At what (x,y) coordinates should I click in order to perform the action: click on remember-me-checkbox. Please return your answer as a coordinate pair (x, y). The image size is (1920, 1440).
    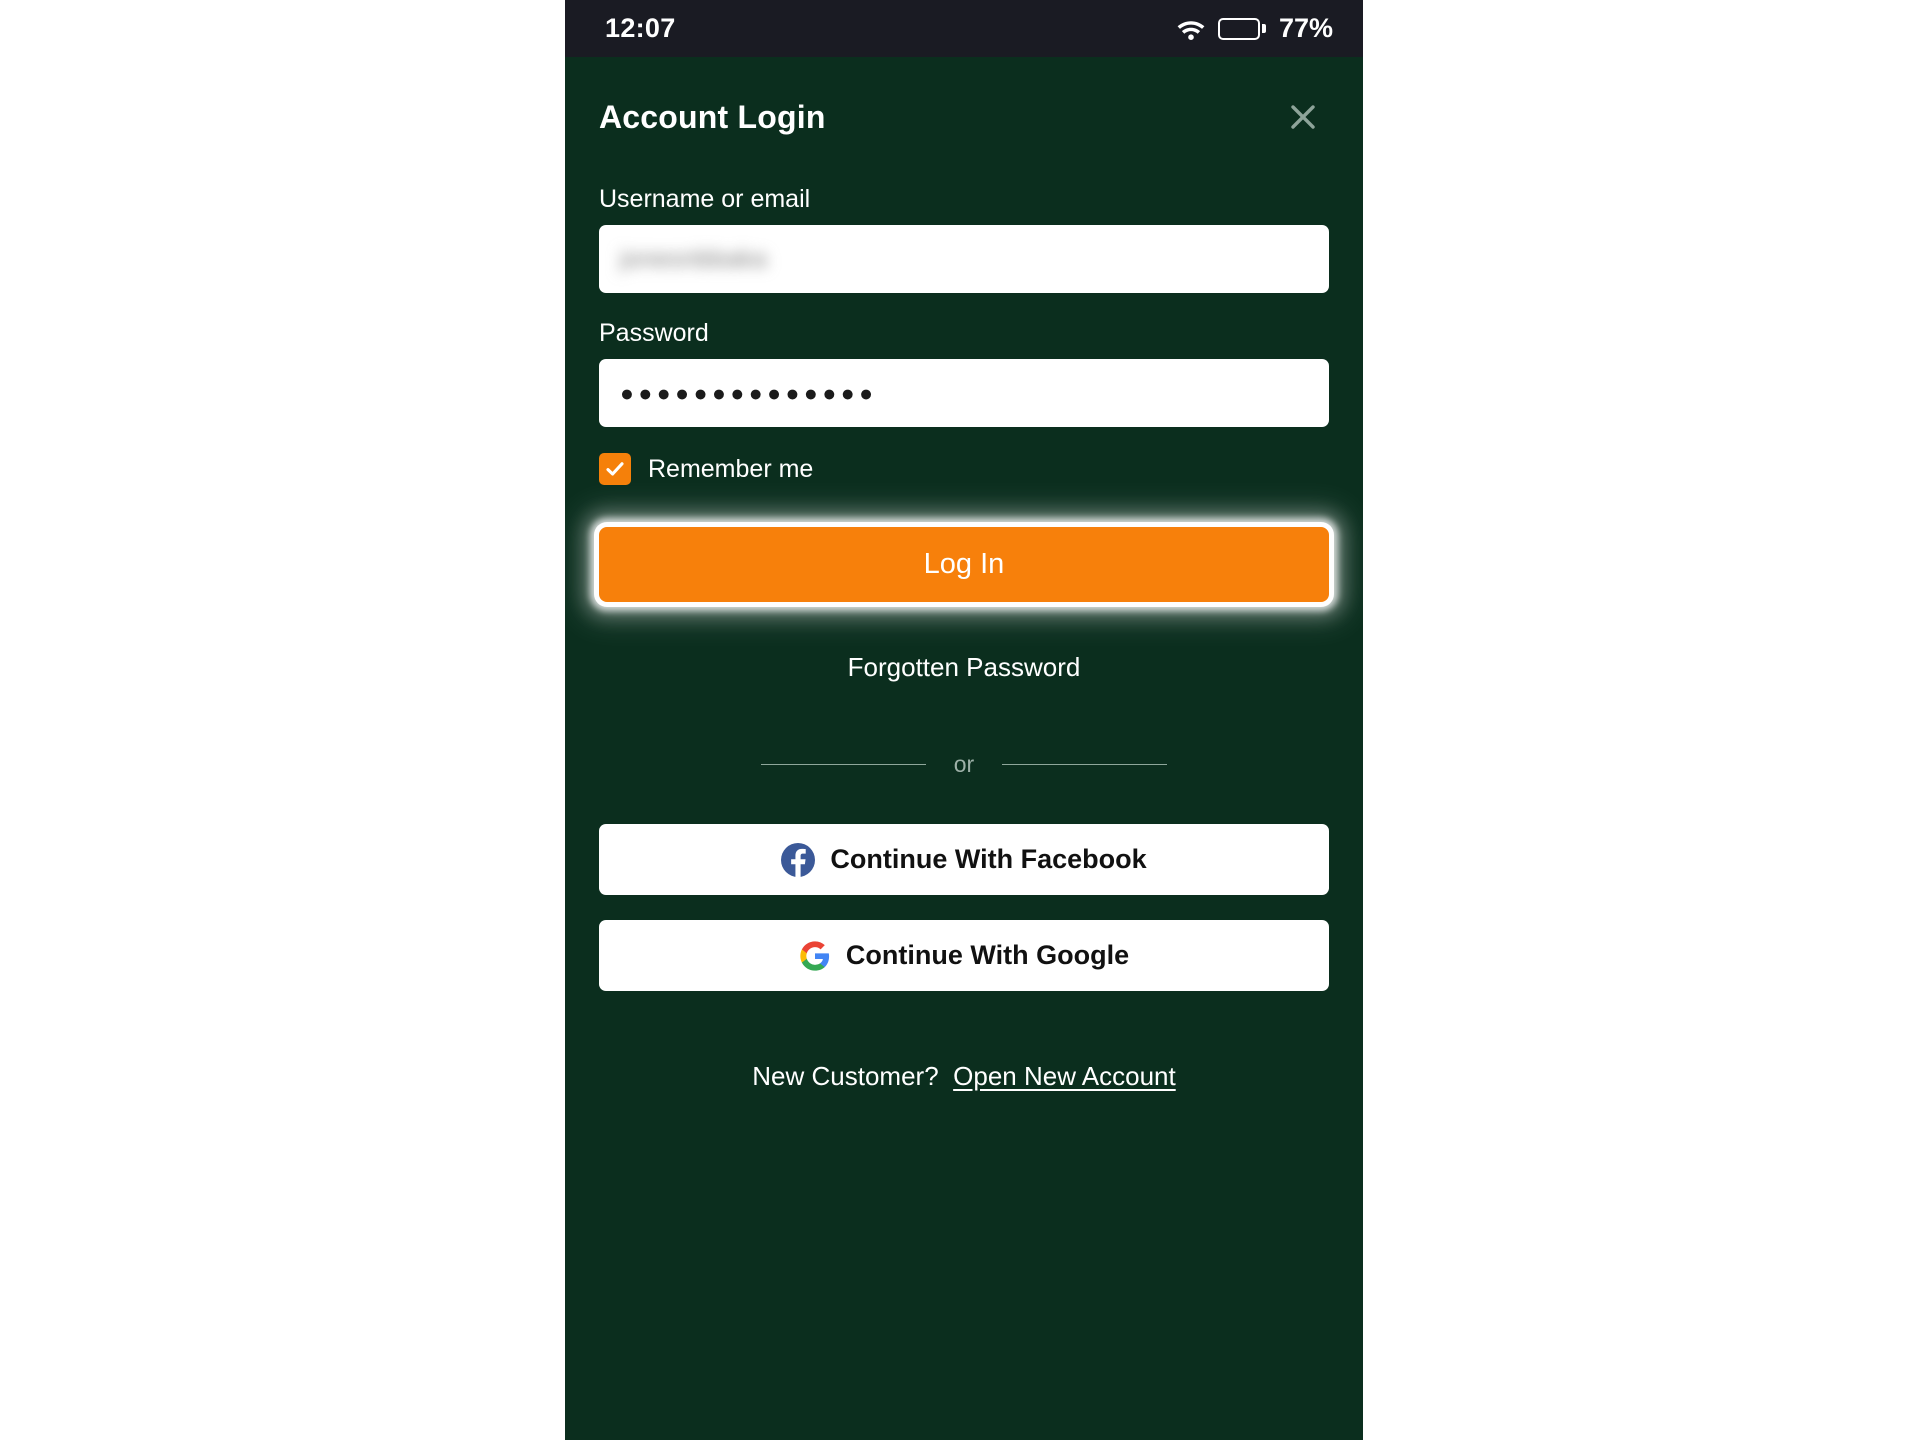
    Looking at the image, I should click on (615, 469).